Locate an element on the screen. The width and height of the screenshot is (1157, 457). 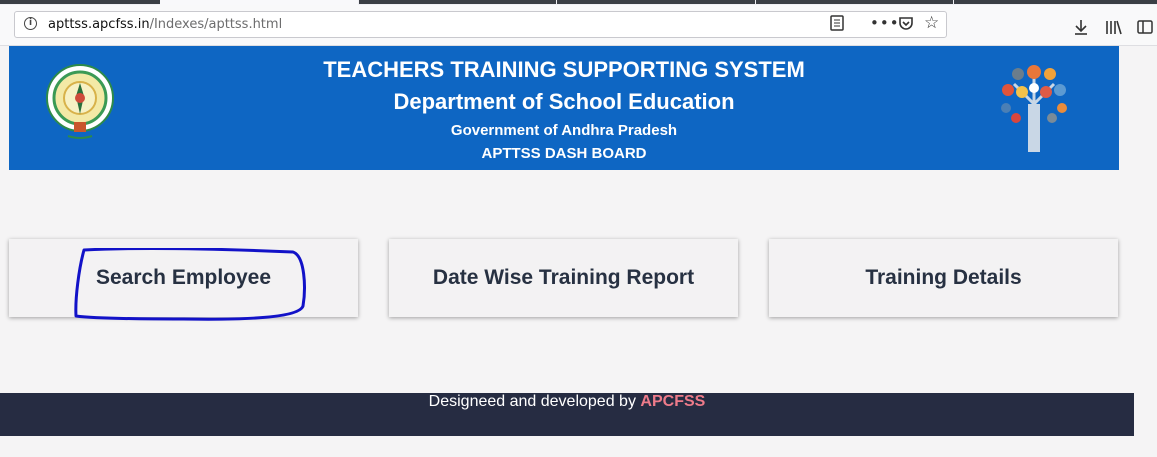
sidebar-icon is located at coordinates (1145, 29).